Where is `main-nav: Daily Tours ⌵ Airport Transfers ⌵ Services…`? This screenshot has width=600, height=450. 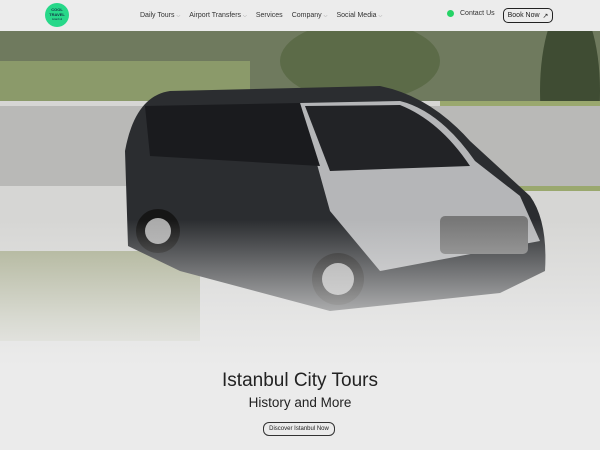 main-nav: Daily Tours ⌵ Airport Transfers ⌵ Services… is located at coordinates (261, 15).